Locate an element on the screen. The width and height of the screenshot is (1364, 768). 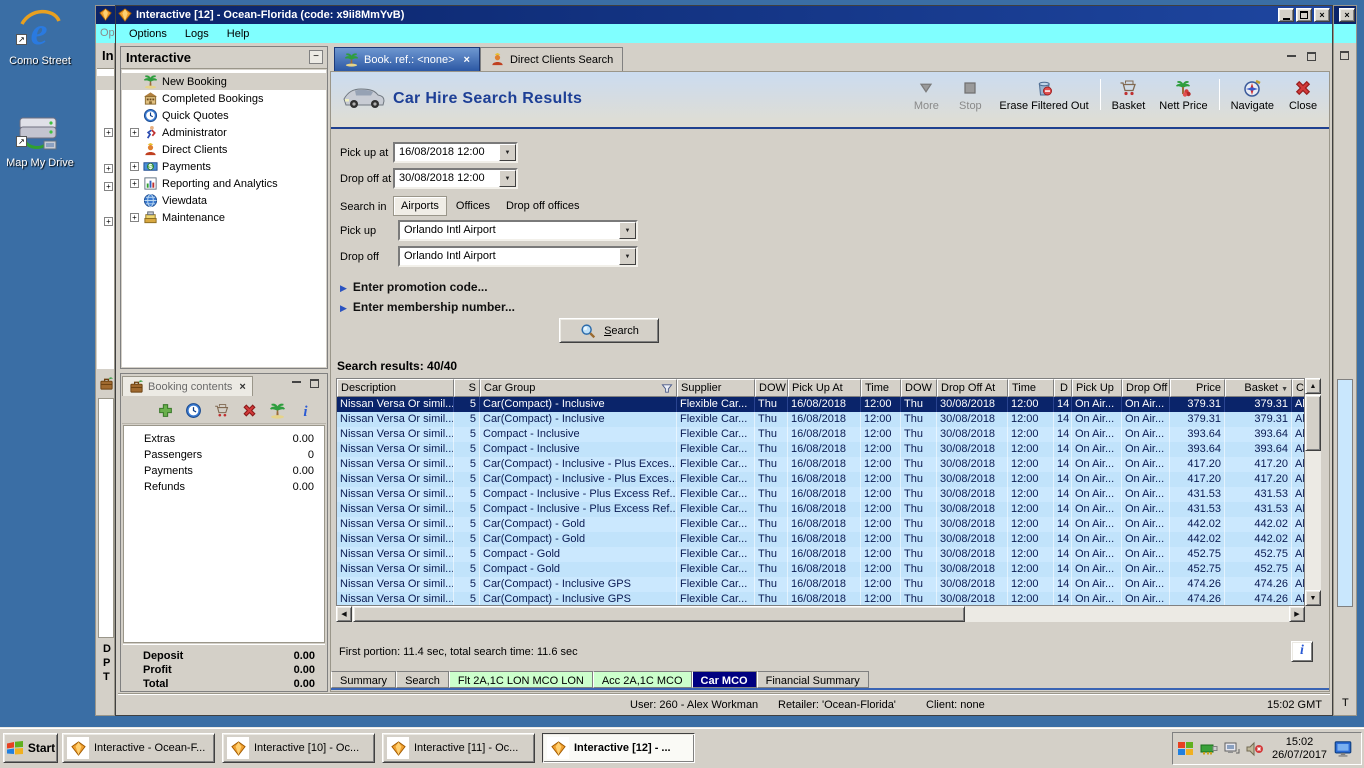
column-header-s: S is located at coordinates (467, 388).